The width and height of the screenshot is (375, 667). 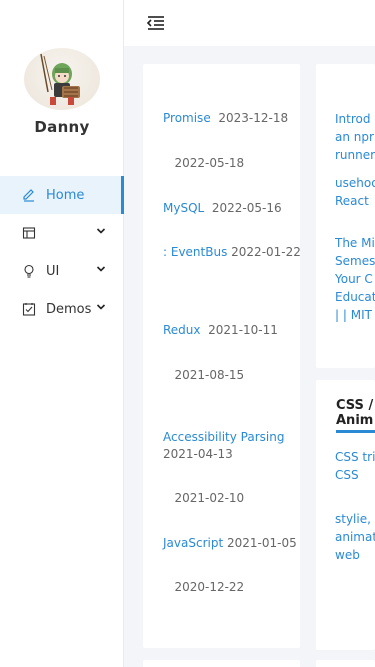 What do you see at coordinates (243, 330) in the screenshot?
I see `post-date: 2021-10-11` at bounding box center [243, 330].